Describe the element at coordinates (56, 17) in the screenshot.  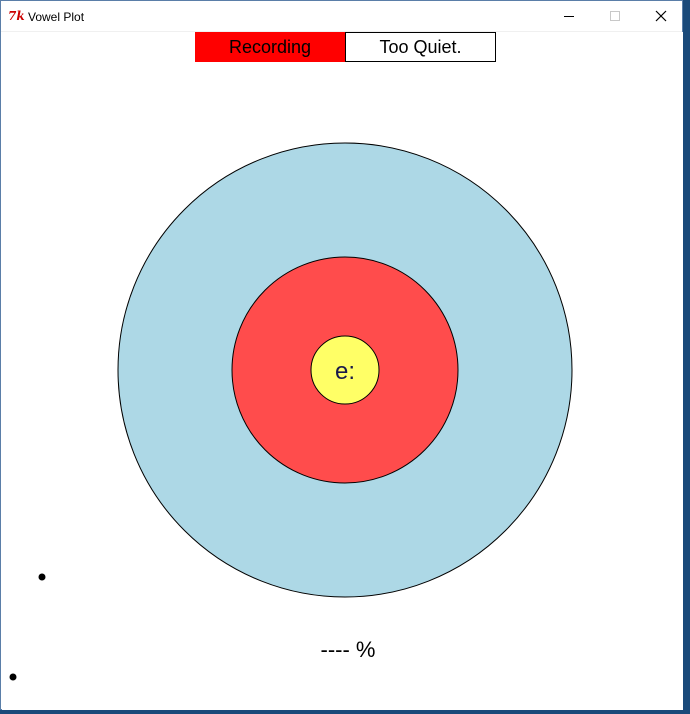
I see `window-title: Vowel Plot` at that location.